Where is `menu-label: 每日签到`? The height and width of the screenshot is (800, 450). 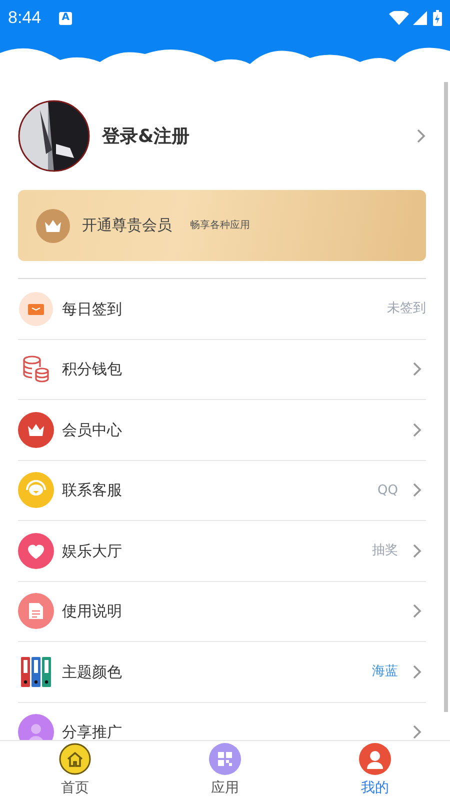
menu-label: 每日签到 is located at coordinates (92, 309).